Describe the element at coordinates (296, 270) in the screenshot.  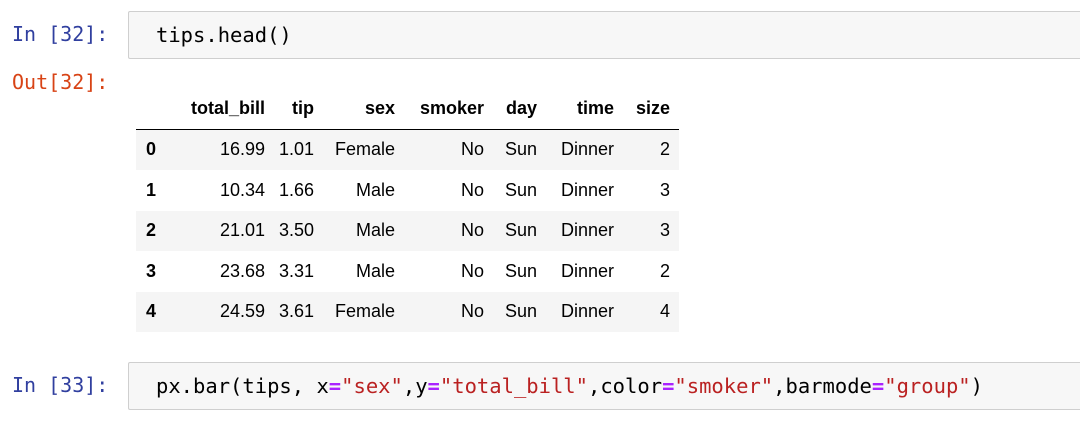
I see `table-cell: 3.31` at that location.